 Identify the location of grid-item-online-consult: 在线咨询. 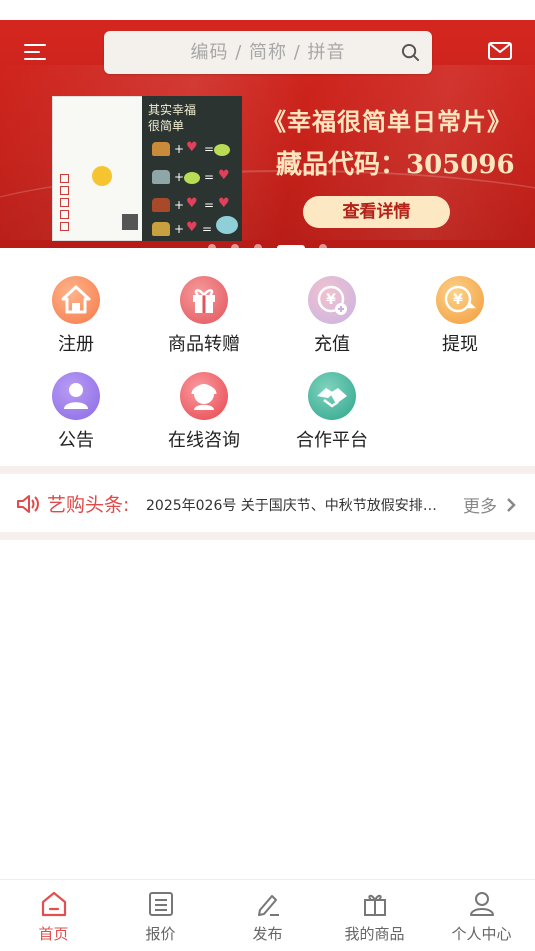
(204, 417).